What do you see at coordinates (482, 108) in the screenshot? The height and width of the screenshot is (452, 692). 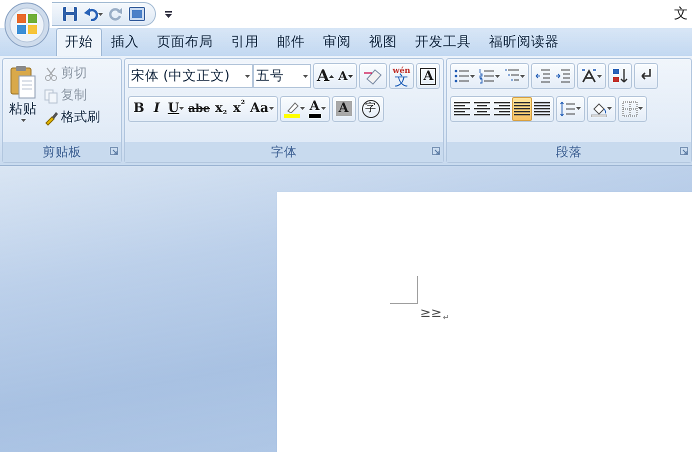 I see `align-center-icon` at bounding box center [482, 108].